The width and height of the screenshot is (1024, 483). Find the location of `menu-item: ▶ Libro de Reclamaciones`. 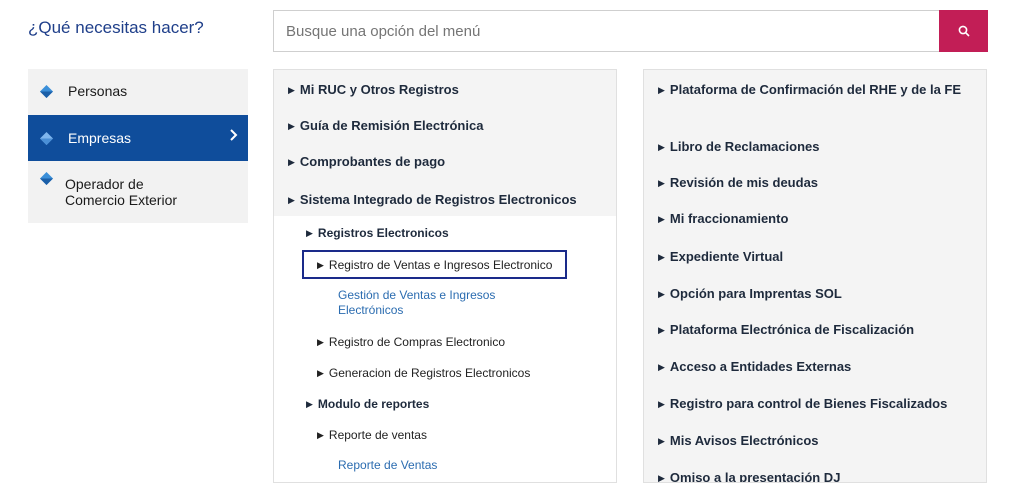

menu-item: ▶ Libro de Reclamaciones is located at coordinates (817, 147).